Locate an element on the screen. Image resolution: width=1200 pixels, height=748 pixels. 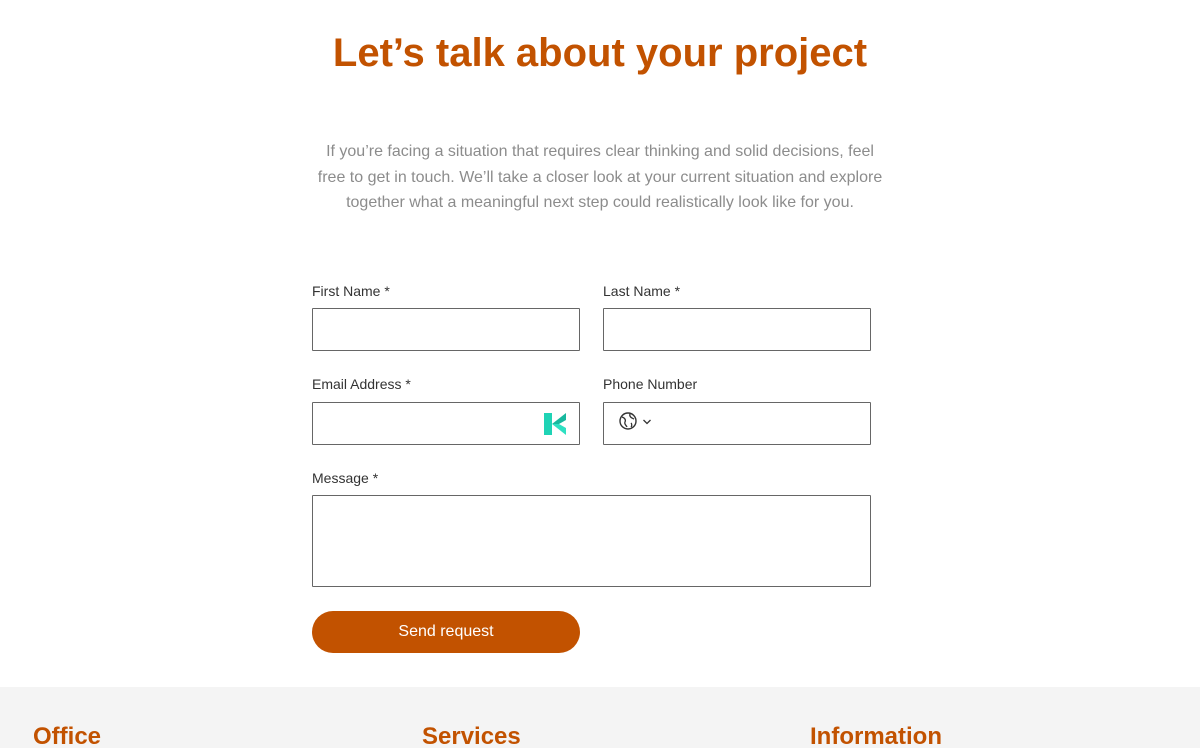
last-name-label: Last Name * is located at coordinates (642, 291).